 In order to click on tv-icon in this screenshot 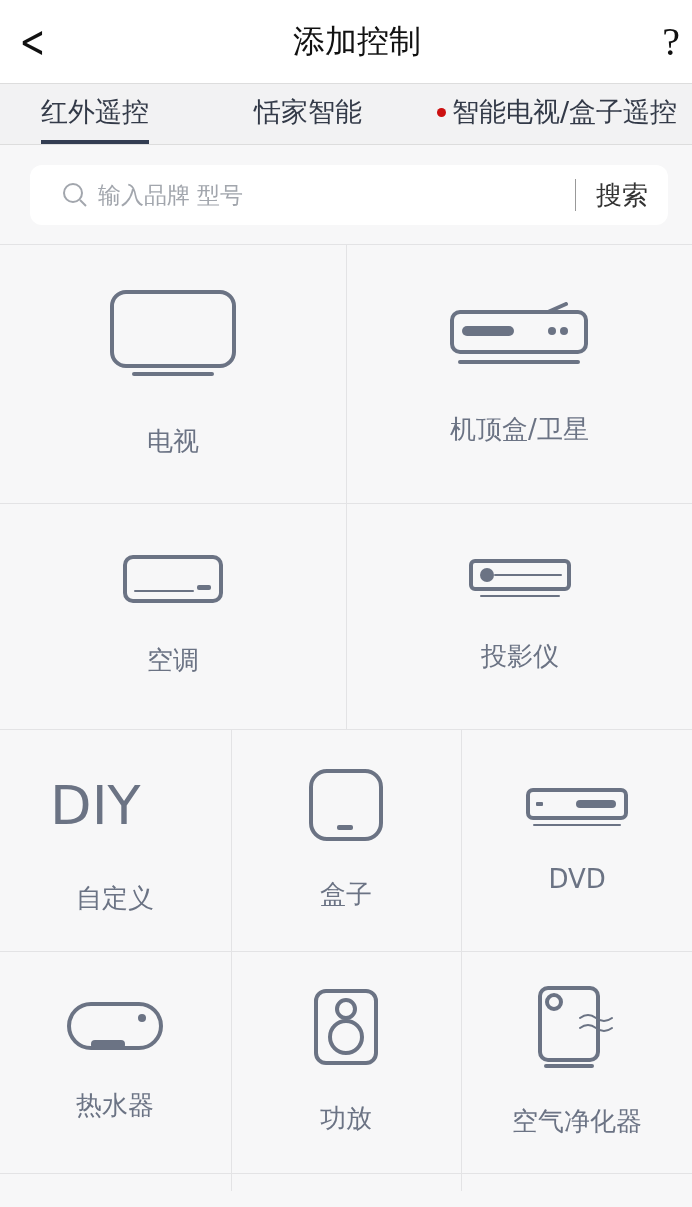, I will do `click(173, 333)`.